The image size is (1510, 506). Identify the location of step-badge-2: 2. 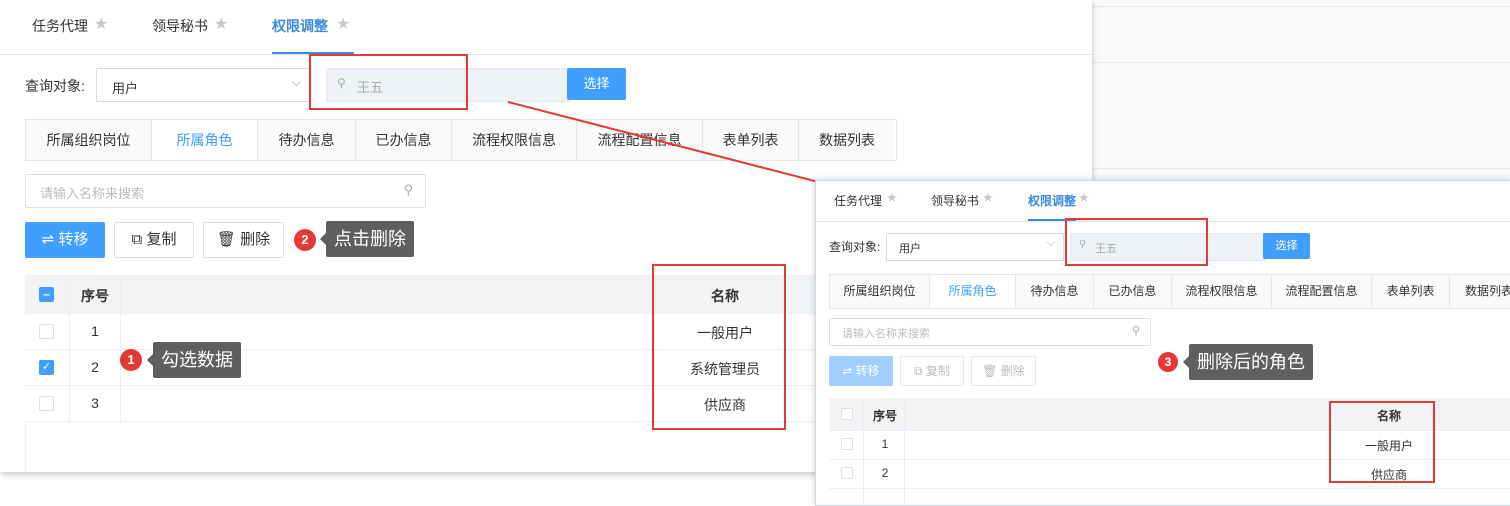
(305, 240).